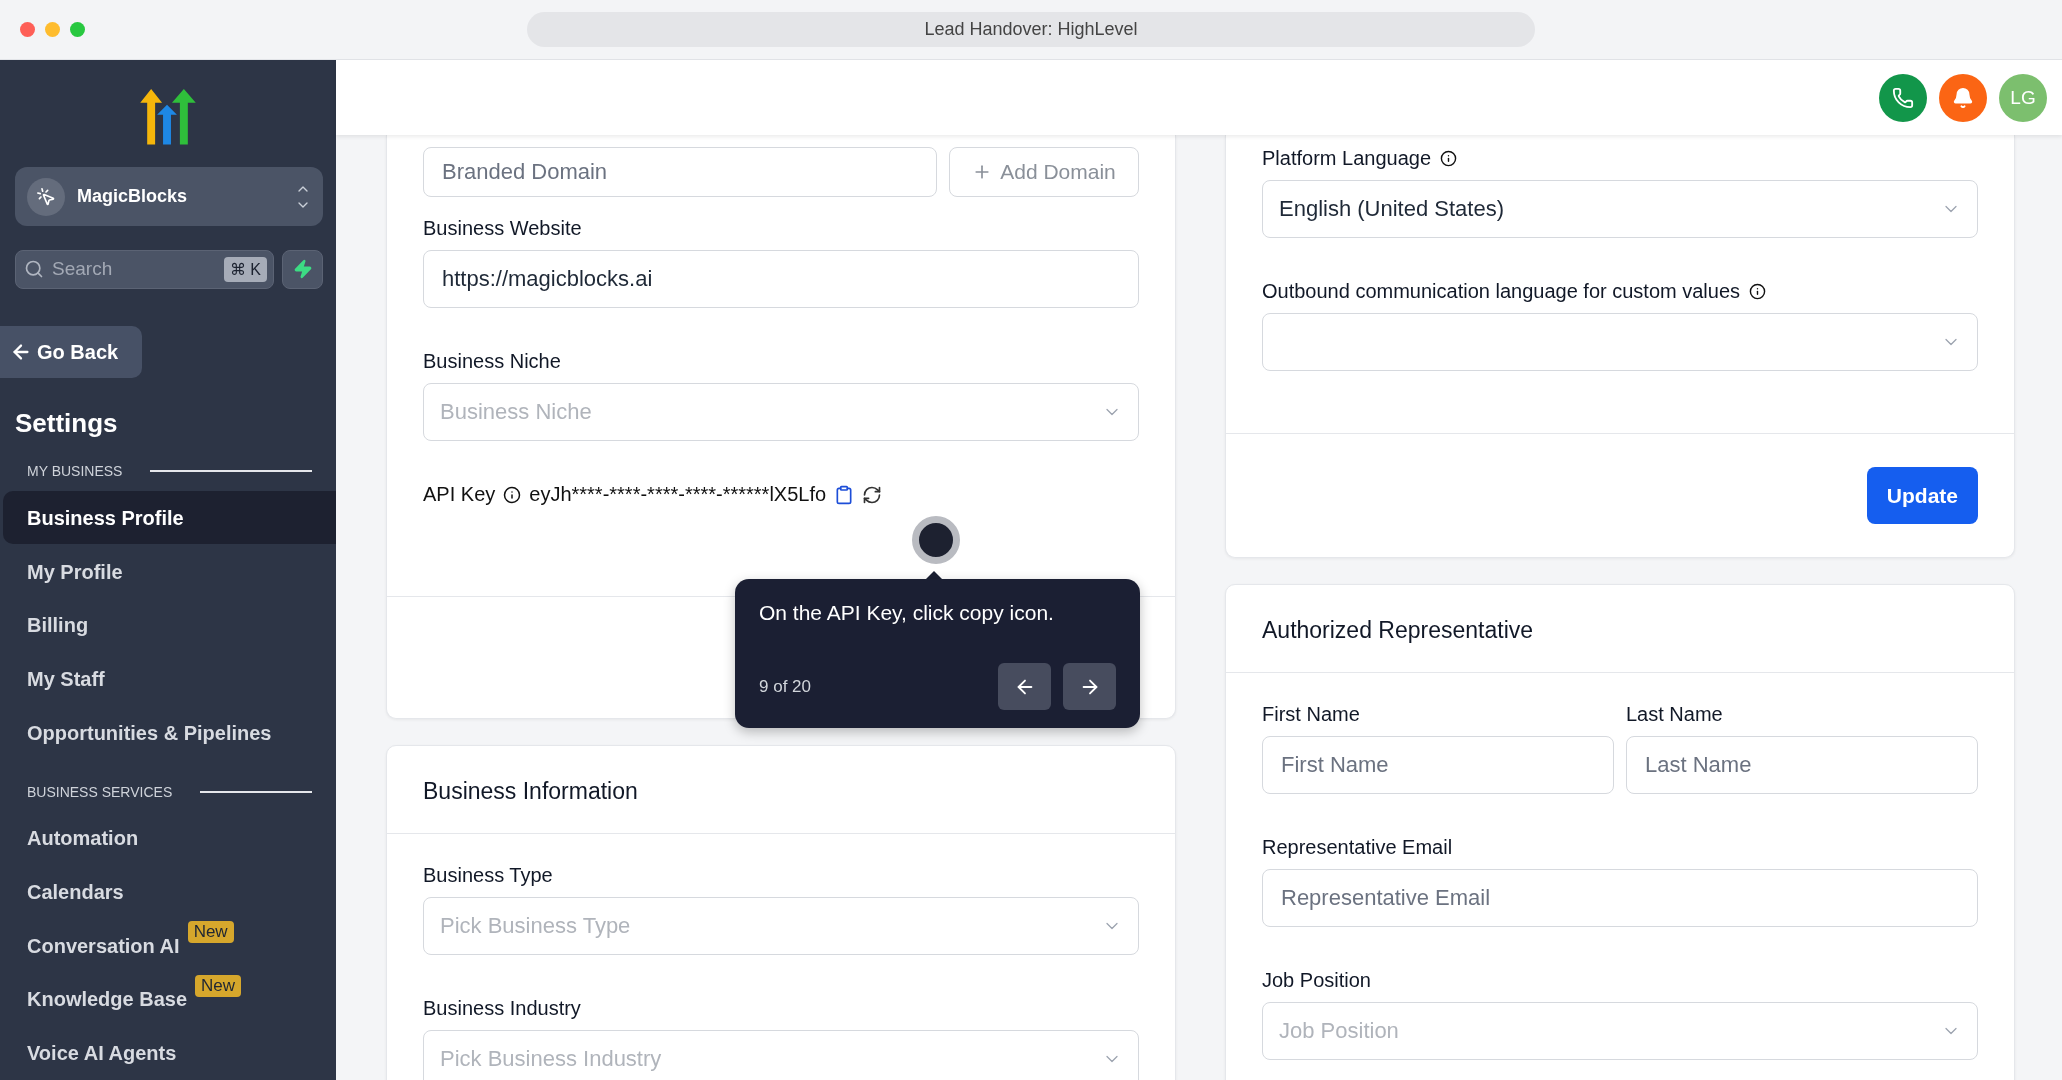 The image size is (2062, 1080). I want to click on branded-domain-field: Branded Domain, so click(680, 172).